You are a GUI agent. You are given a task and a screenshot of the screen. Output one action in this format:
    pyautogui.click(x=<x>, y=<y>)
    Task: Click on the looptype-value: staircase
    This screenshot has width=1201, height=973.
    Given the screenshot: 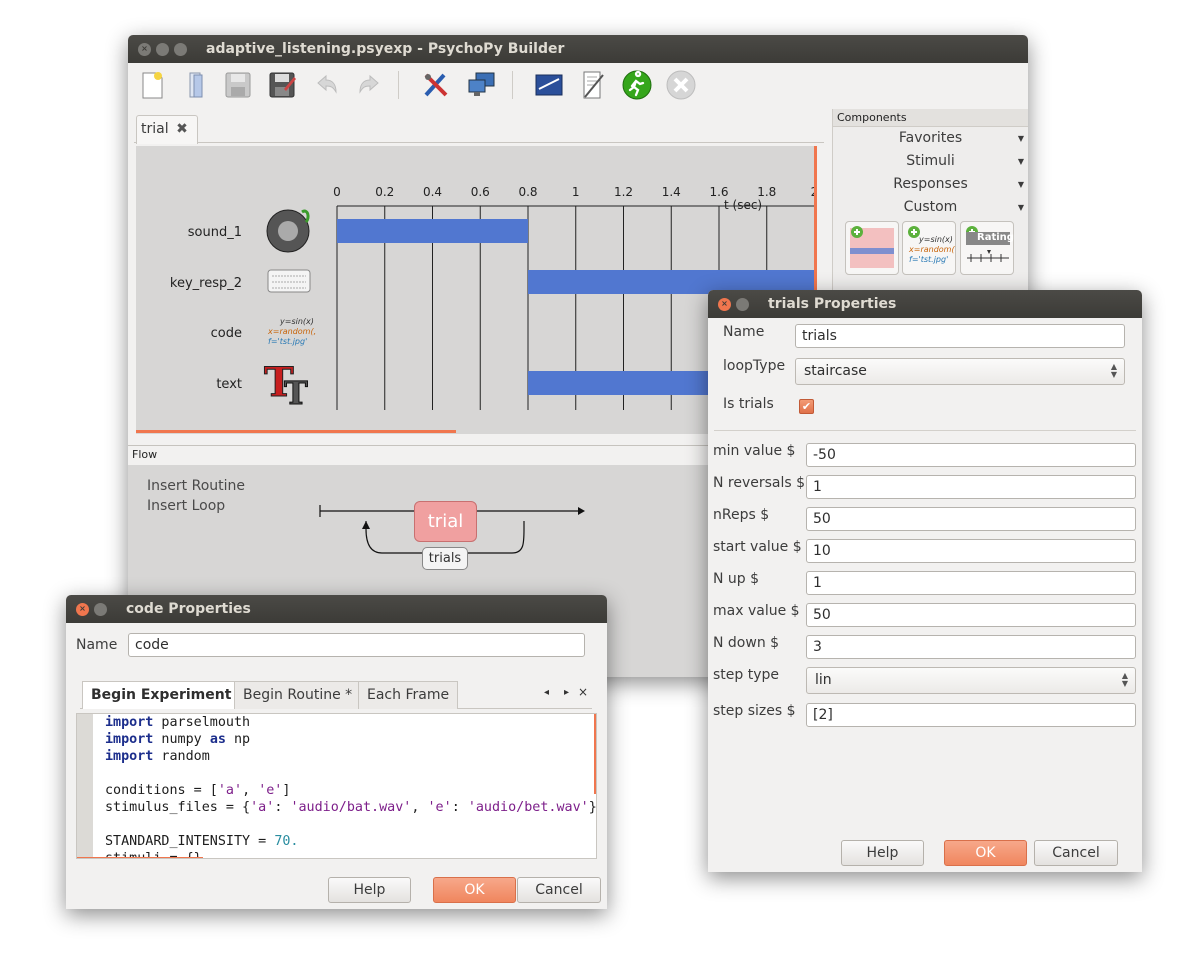 What is the action you would take?
    pyautogui.click(x=835, y=371)
    